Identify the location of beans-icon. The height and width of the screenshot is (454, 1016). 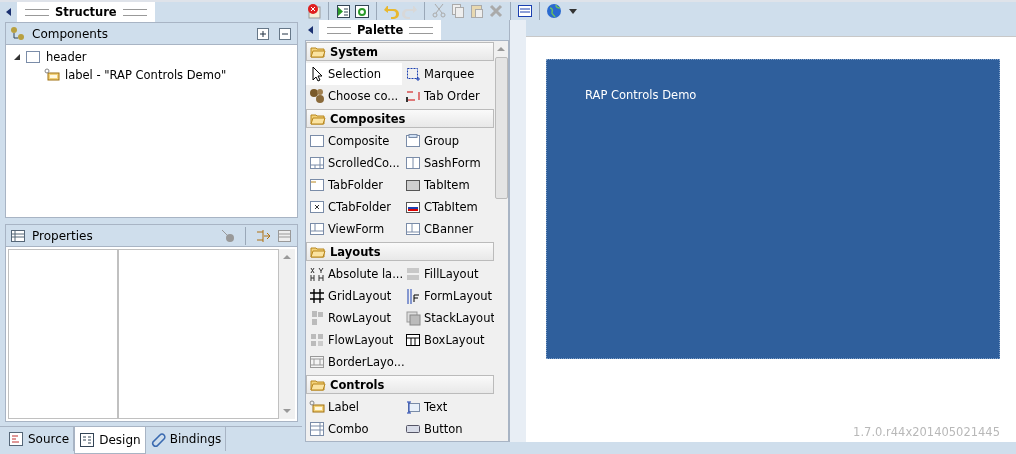
(317, 96).